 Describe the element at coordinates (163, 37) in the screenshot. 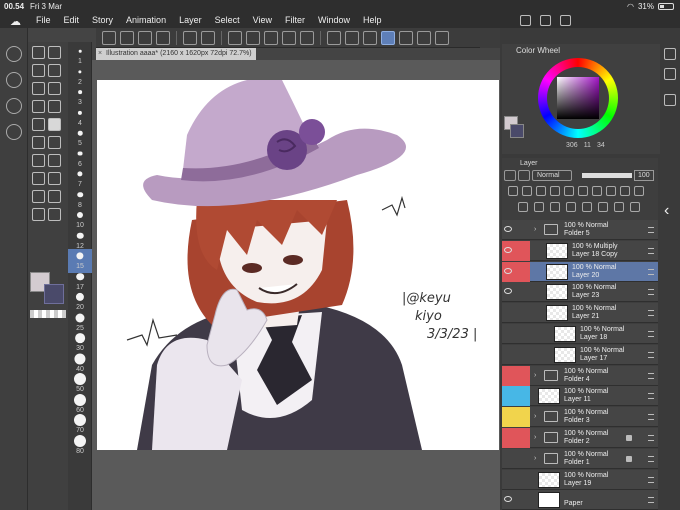

I see `flip-icon` at that location.